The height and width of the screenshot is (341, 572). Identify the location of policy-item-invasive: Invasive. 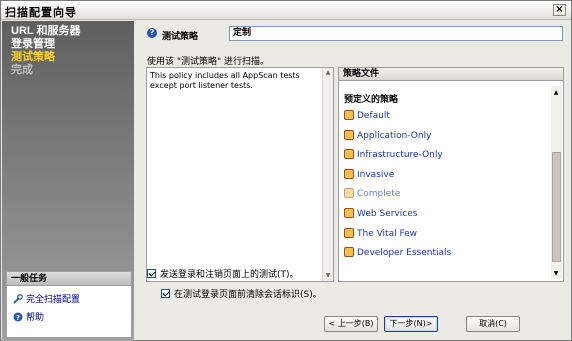
(397, 178).